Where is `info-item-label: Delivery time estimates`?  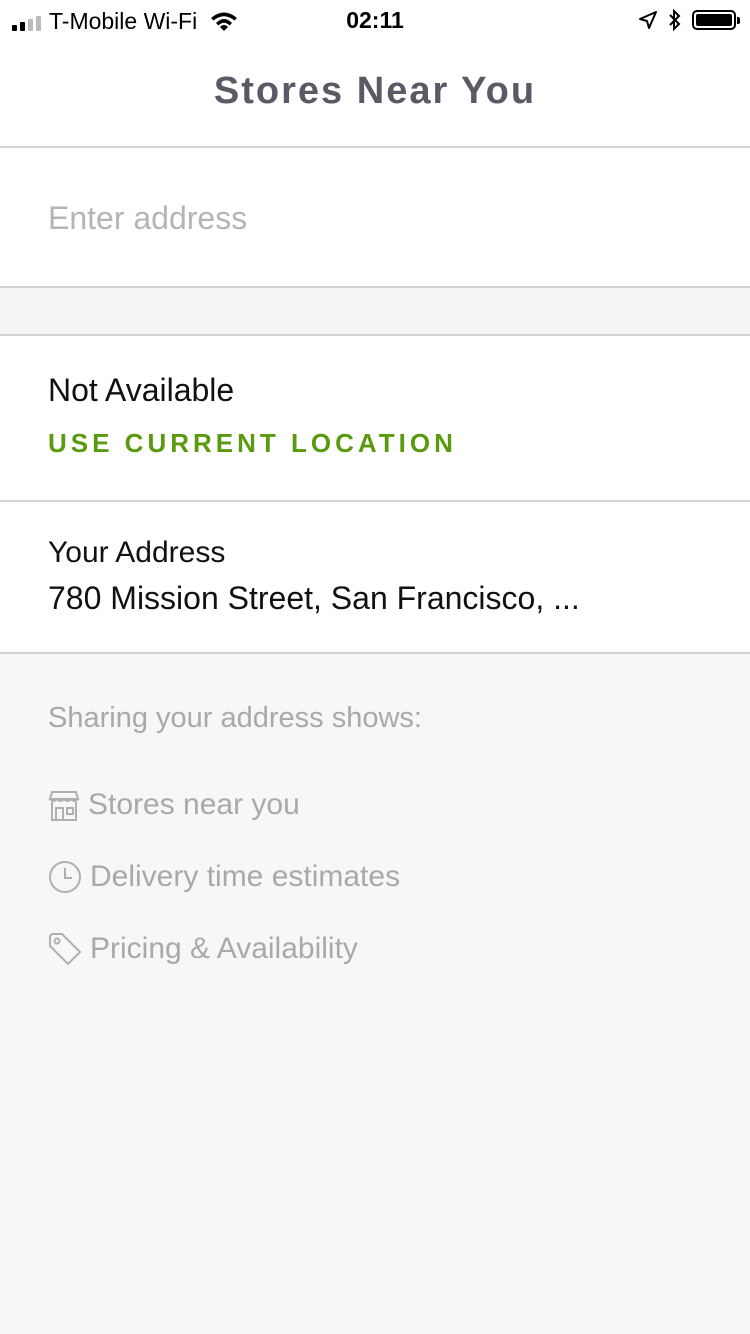 info-item-label: Delivery time estimates is located at coordinates (245, 876).